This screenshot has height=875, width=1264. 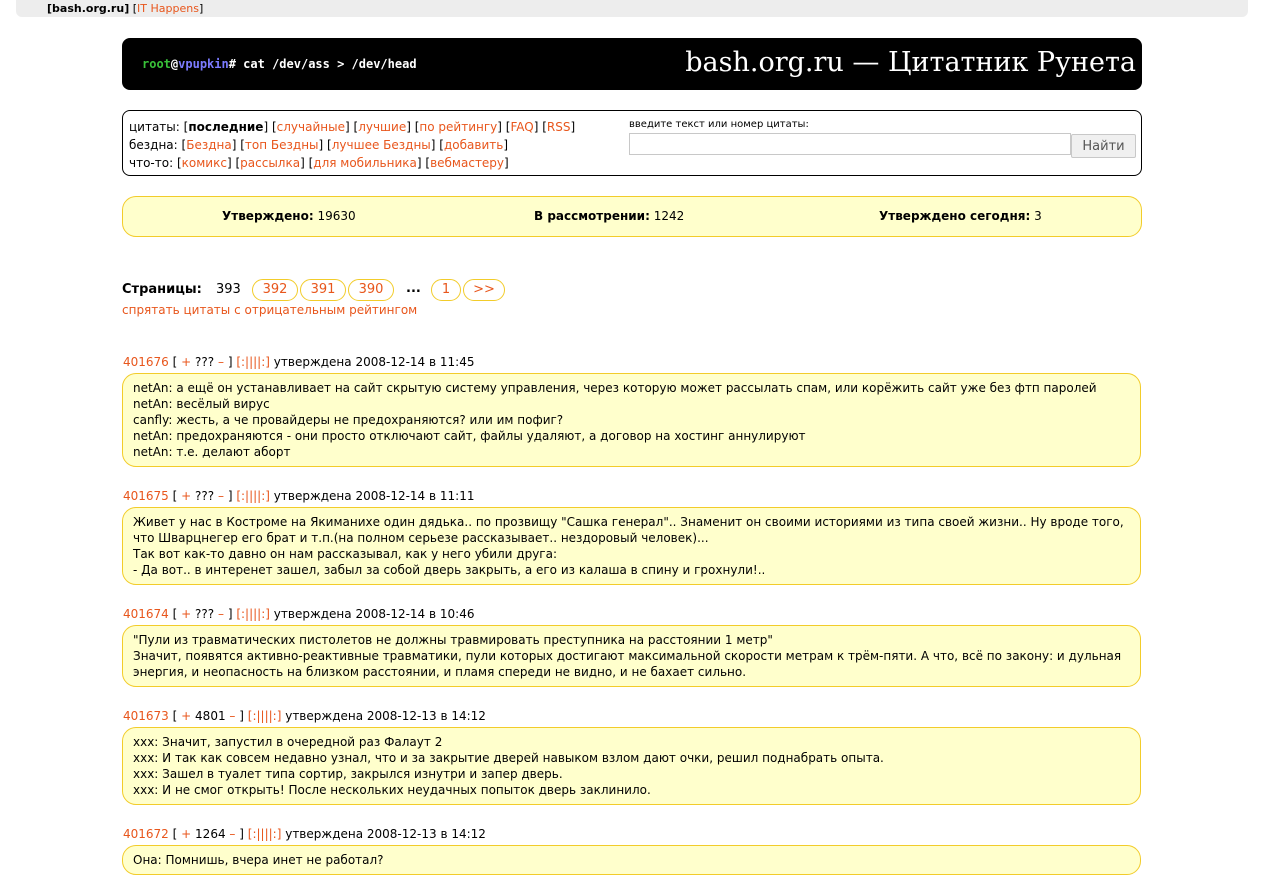 I want to click on menu-item-2-0: комикс, so click(x=204, y=163).